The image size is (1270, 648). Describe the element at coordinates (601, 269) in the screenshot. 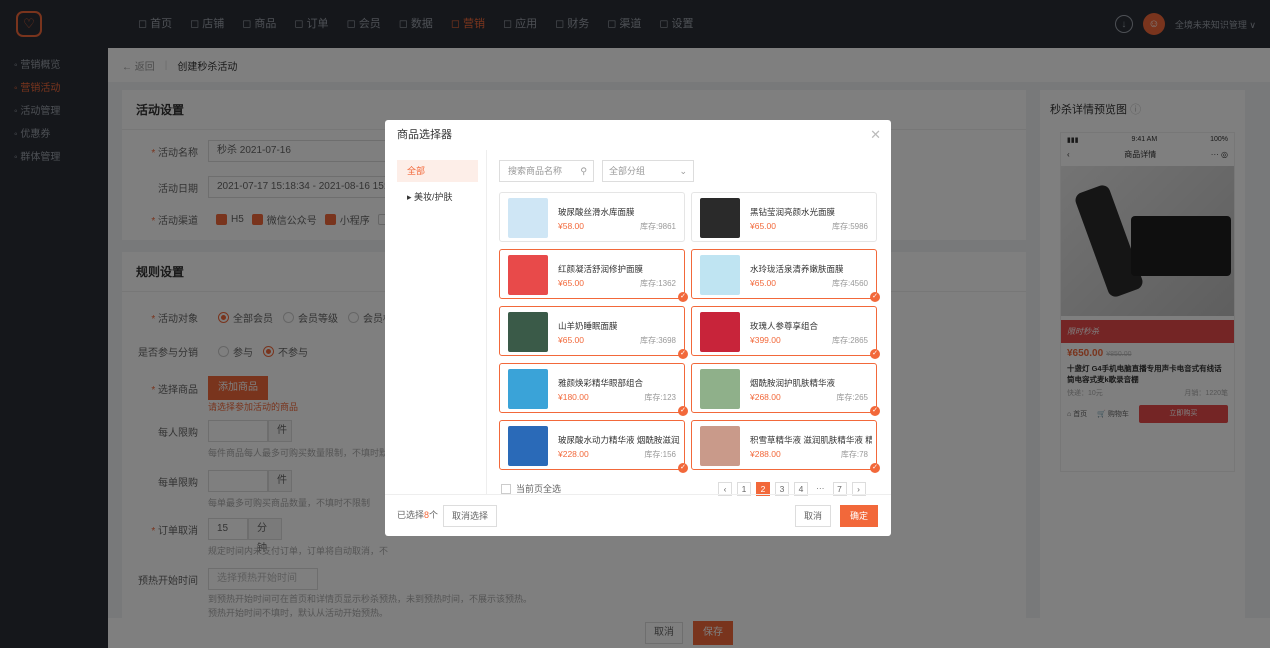

I see `goods-name: 红颜凝活舒润修护面膜` at that location.